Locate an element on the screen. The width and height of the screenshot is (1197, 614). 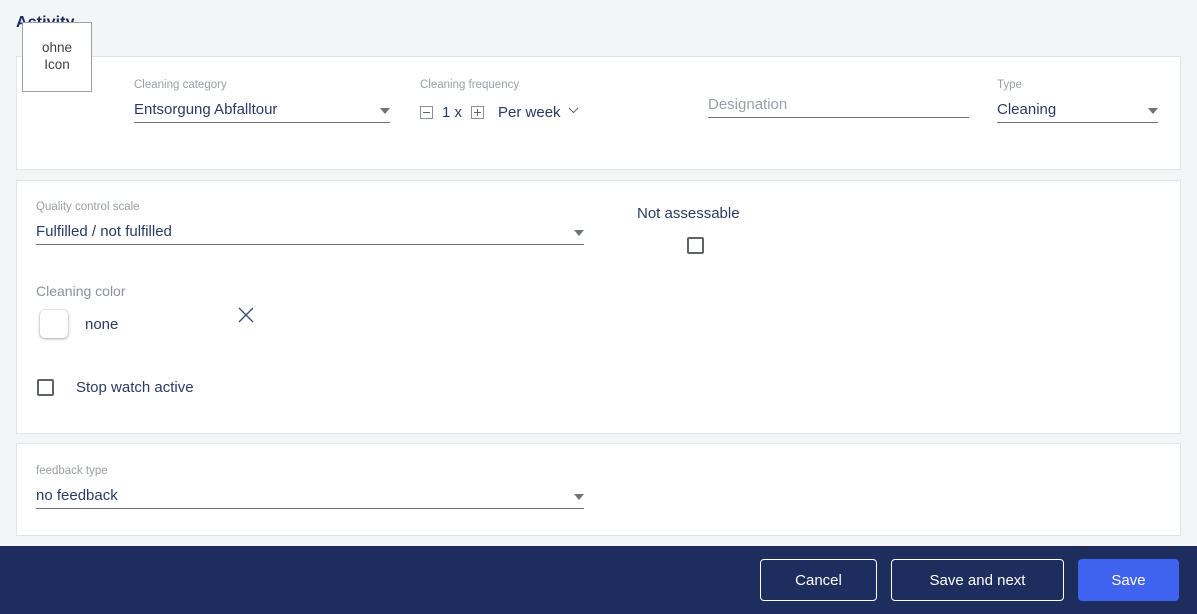
stop-watch-active-label: Stop watch active is located at coordinates (135, 387).